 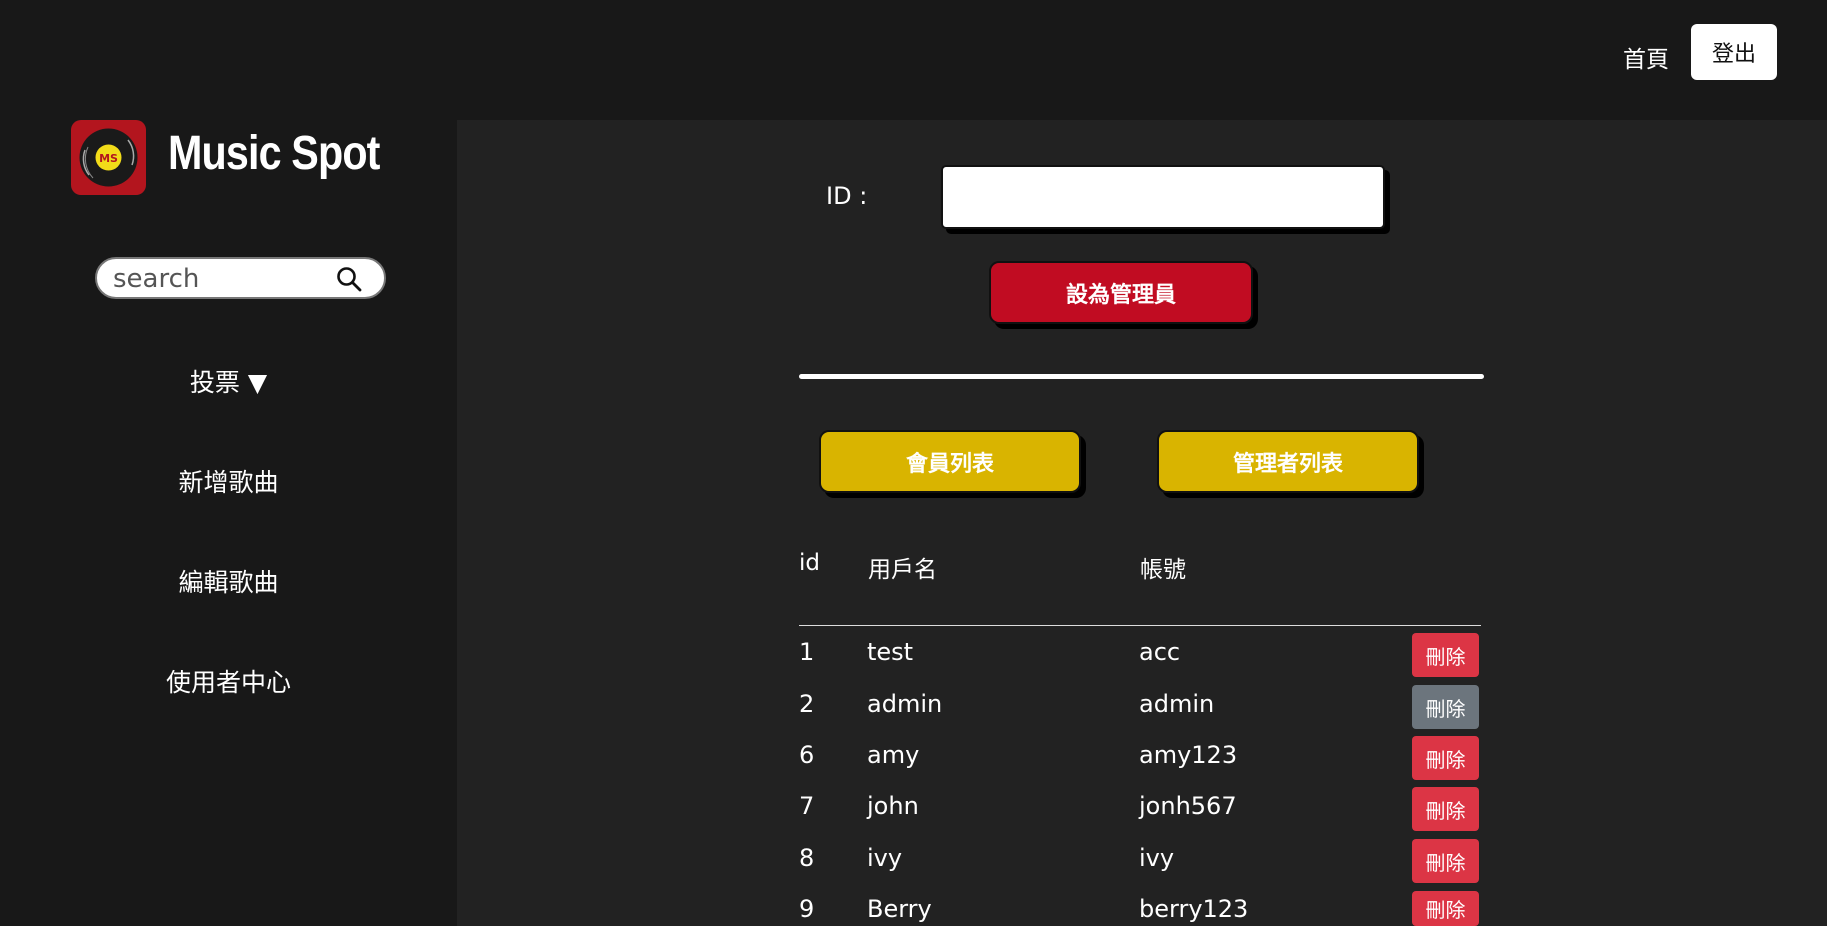 What do you see at coordinates (1157, 858) in the screenshot?
I see `row-account: ivy` at bounding box center [1157, 858].